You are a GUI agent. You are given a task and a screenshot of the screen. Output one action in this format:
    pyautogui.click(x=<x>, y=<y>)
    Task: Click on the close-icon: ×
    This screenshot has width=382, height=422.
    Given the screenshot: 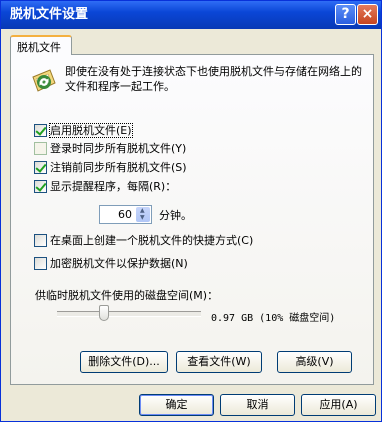 What is the action you would take?
    pyautogui.click(x=367, y=14)
    